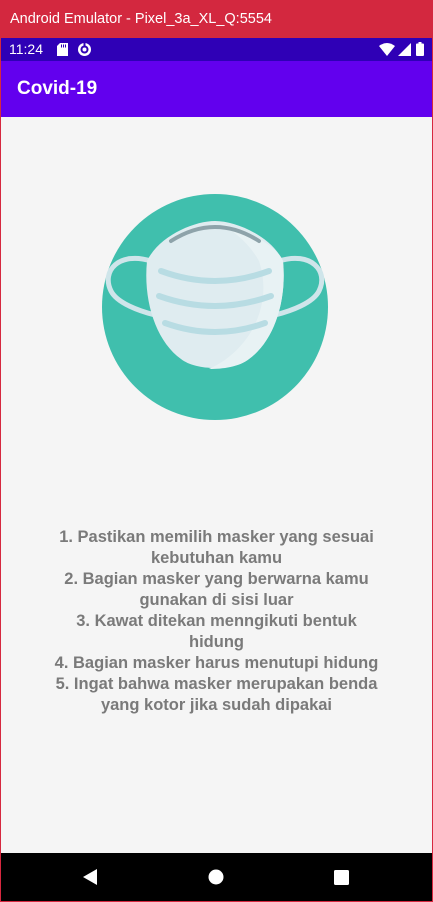 Image resolution: width=433 pixels, height=902 pixels. I want to click on instruction-line: 4. Bagian masker harus menutupi hidung, so click(216, 663).